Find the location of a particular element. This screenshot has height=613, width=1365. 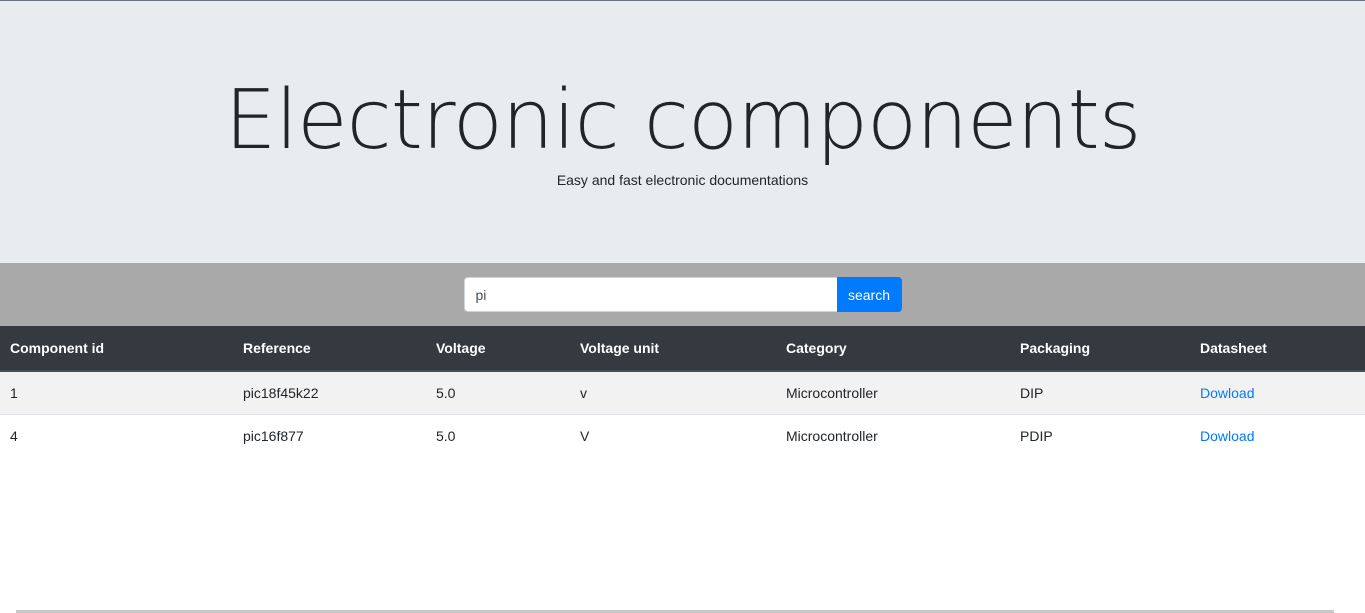

cell-component-id: 4 is located at coordinates (116, 435).